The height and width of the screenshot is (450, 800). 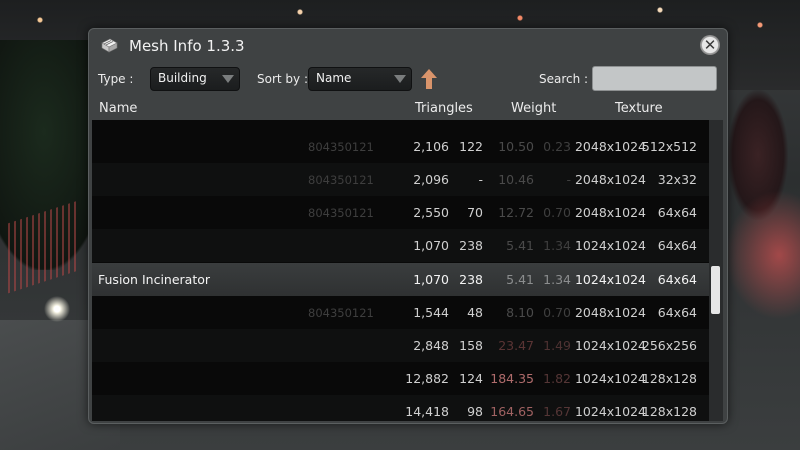 What do you see at coordinates (116, 79) in the screenshot?
I see `type-label: Type :` at bounding box center [116, 79].